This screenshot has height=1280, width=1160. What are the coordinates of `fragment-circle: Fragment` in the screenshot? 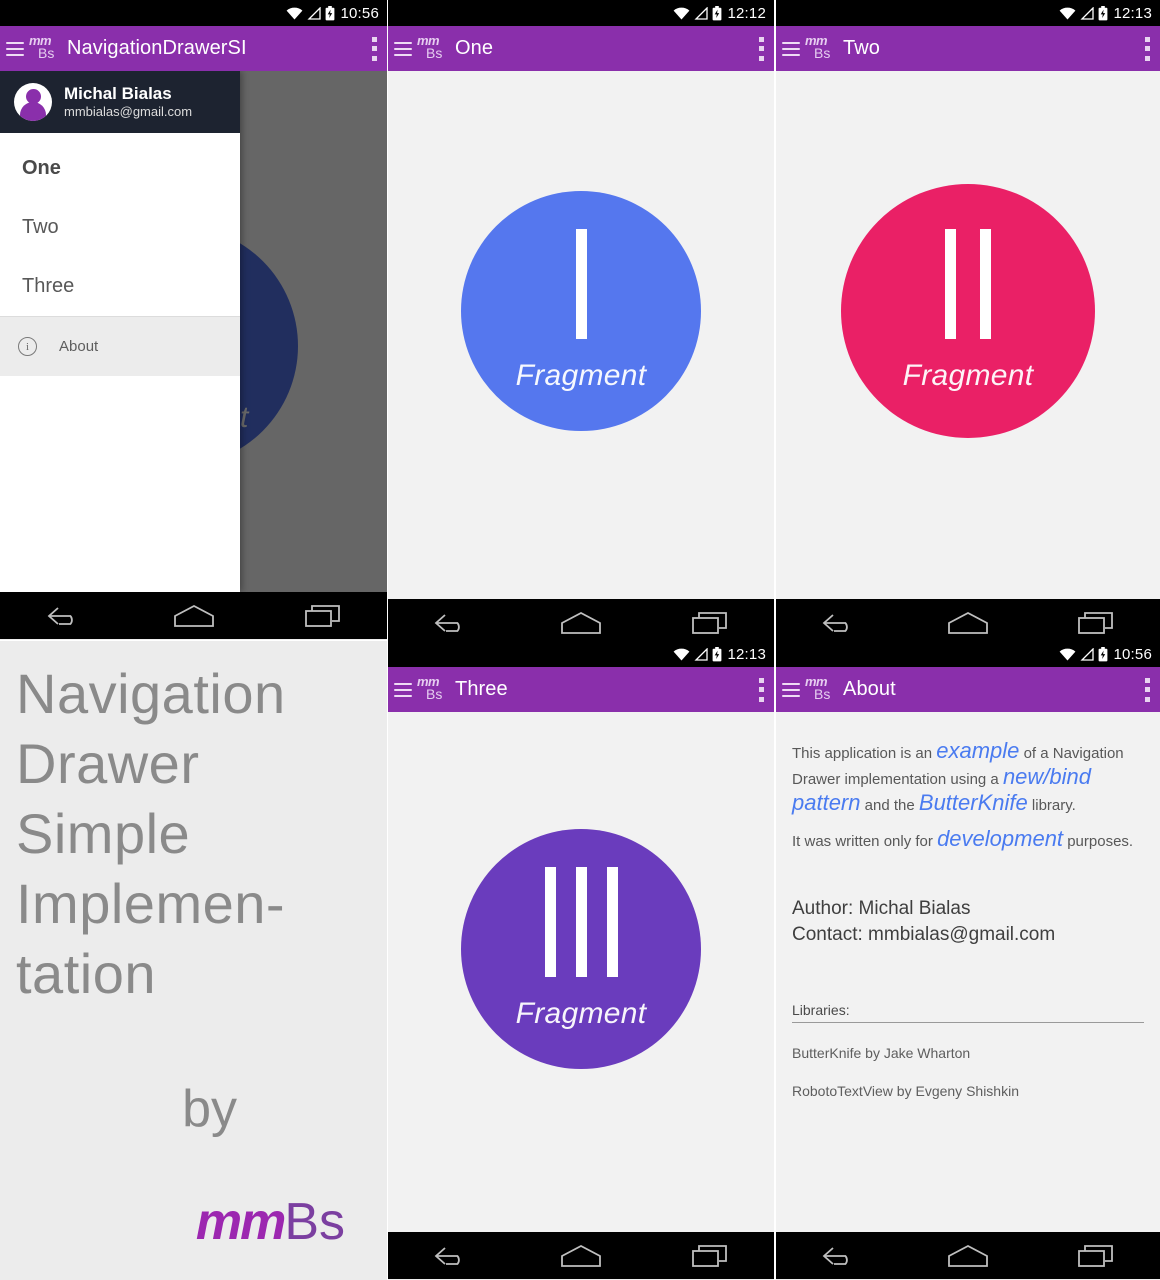 It's located at (581, 311).